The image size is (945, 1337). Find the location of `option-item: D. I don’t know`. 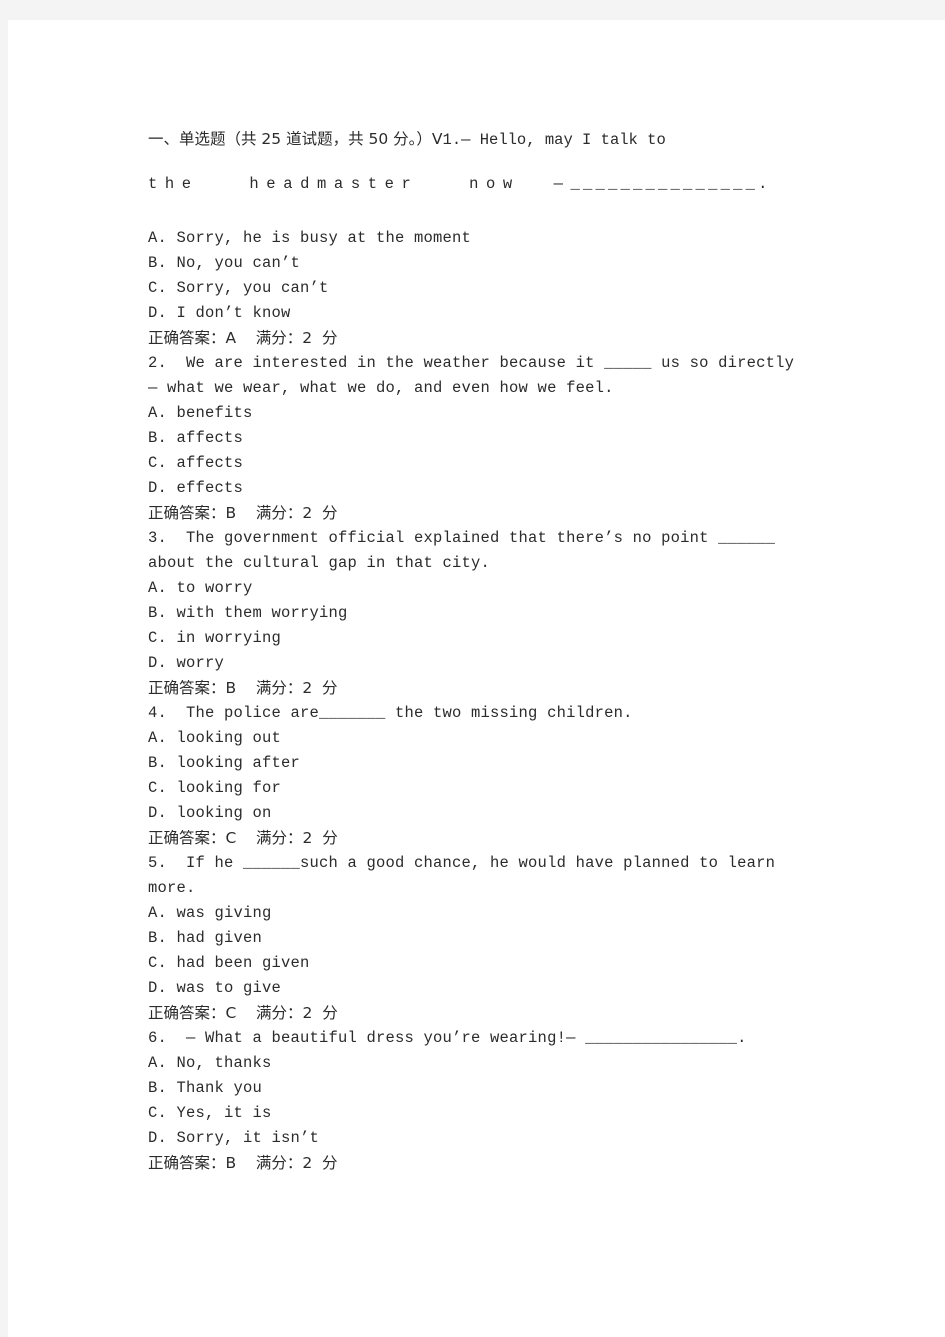

option-item: D. I don’t know is located at coordinates (219, 313).